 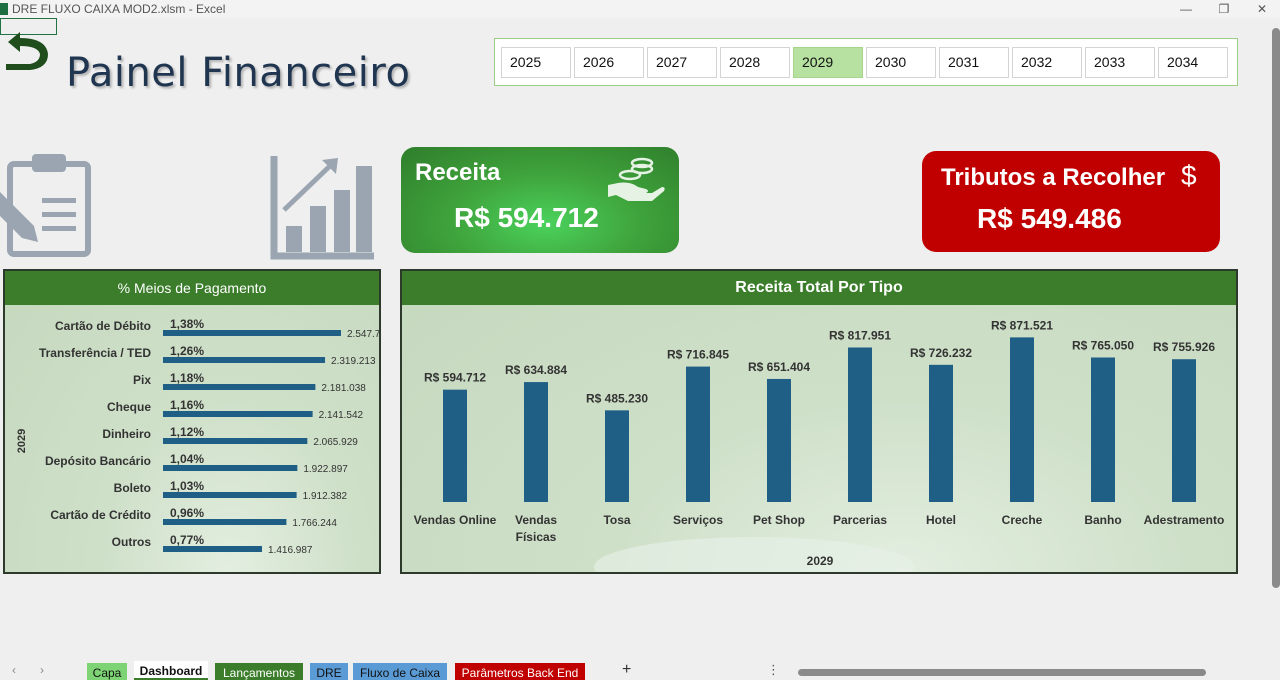 I want to click on receita-tipo-value-label: R$ 594.712, so click(x=455, y=378).